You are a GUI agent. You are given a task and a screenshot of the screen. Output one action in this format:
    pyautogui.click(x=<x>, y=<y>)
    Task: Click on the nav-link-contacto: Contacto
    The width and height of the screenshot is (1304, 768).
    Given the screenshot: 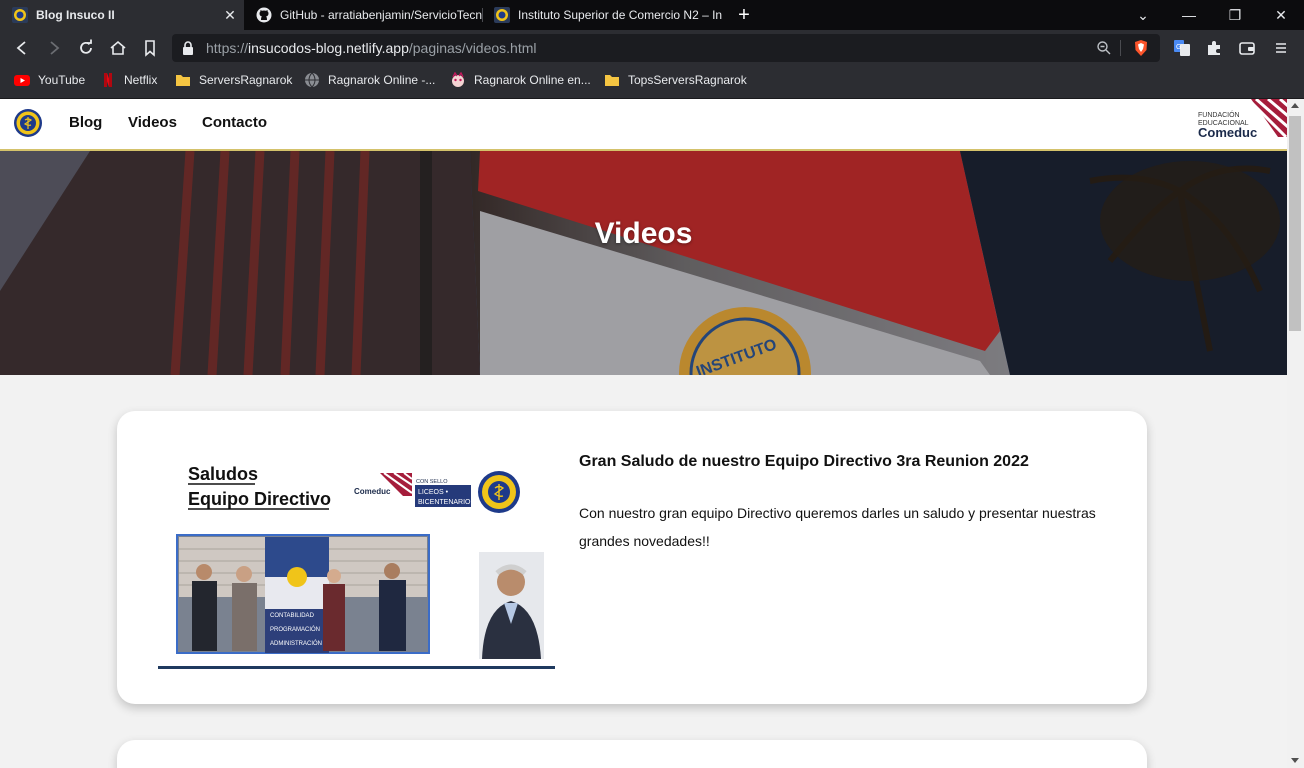 What is the action you would take?
    pyautogui.click(x=234, y=122)
    